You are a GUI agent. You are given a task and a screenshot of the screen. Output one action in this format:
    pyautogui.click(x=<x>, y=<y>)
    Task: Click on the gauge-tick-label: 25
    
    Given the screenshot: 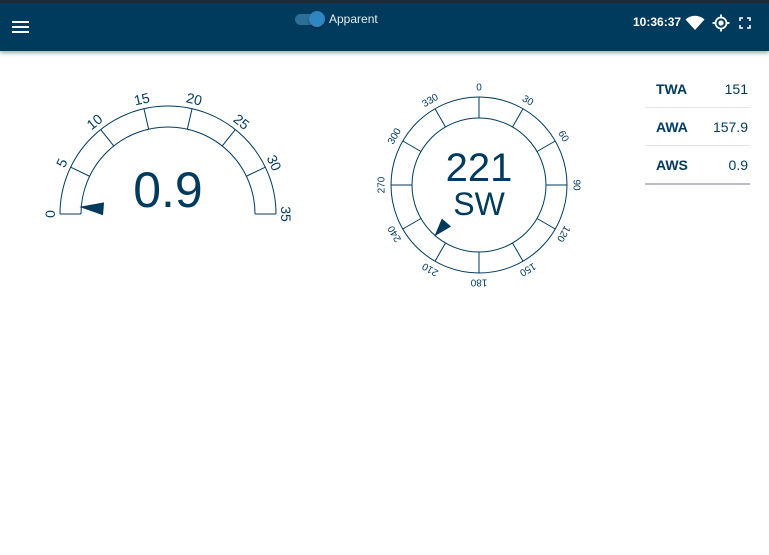 What is the action you would take?
    pyautogui.click(x=241, y=122)
    